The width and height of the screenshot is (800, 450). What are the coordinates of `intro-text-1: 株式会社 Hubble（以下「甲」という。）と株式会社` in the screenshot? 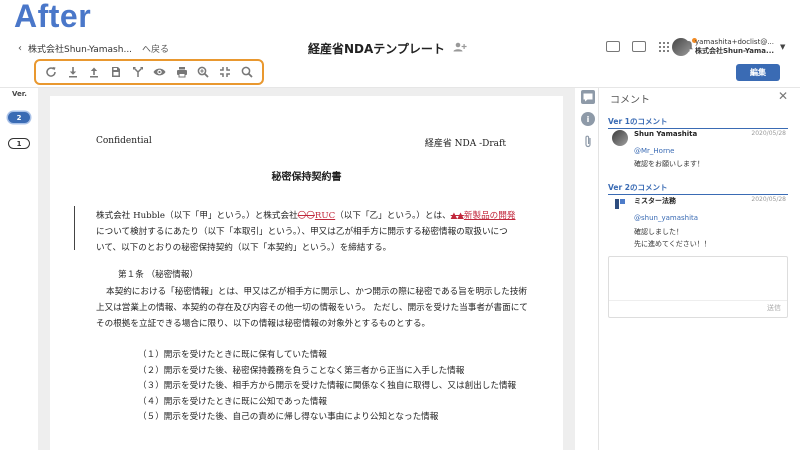 It's located at (197, 216).